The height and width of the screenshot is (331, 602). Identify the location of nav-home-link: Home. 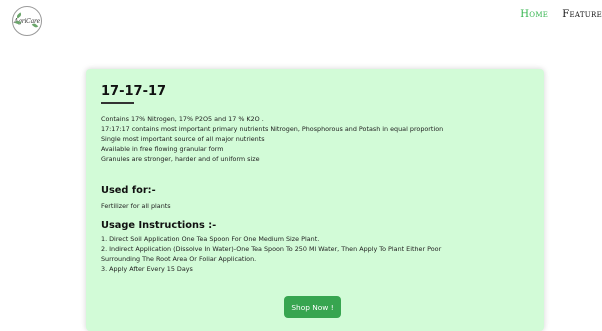
(534, 14).